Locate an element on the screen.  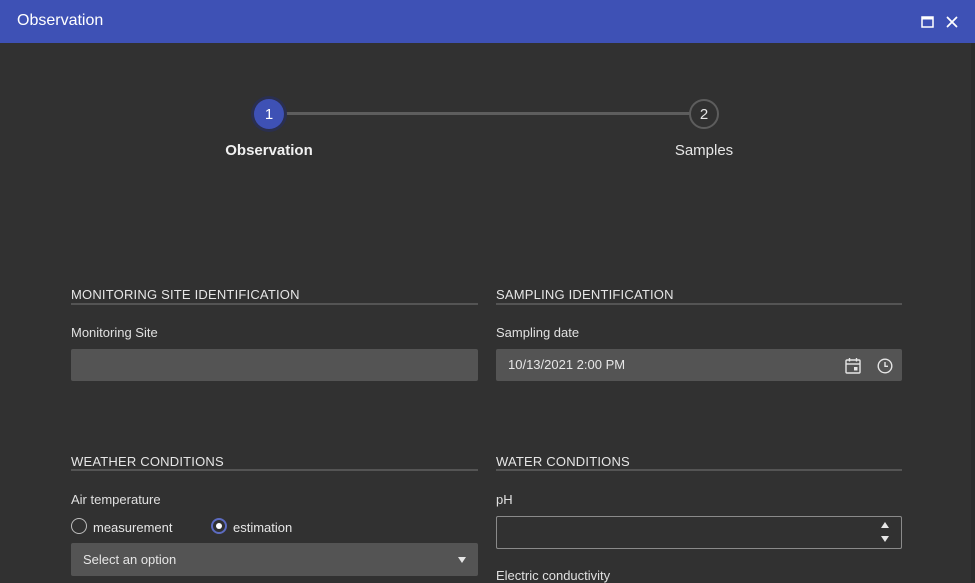
measurement-radio-label: measurement is located at coordinates (132, 527).